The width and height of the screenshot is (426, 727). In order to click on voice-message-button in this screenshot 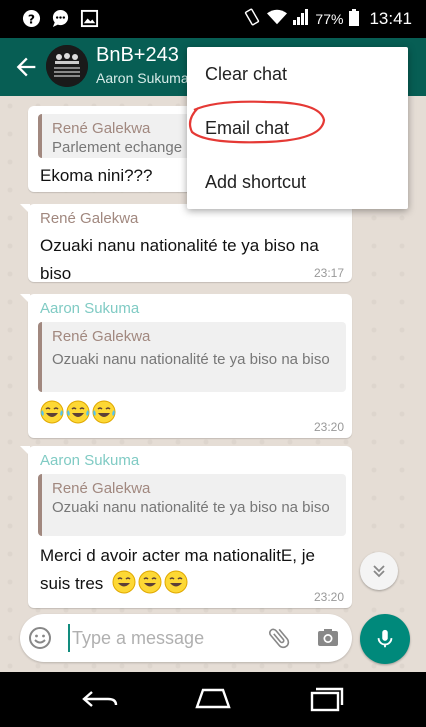, I will do `click(385, 639)`.